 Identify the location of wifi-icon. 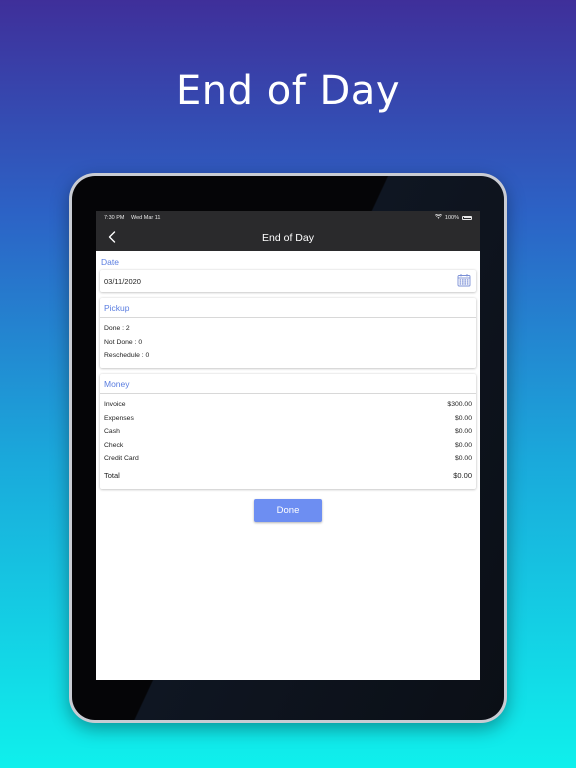
(438, 217).